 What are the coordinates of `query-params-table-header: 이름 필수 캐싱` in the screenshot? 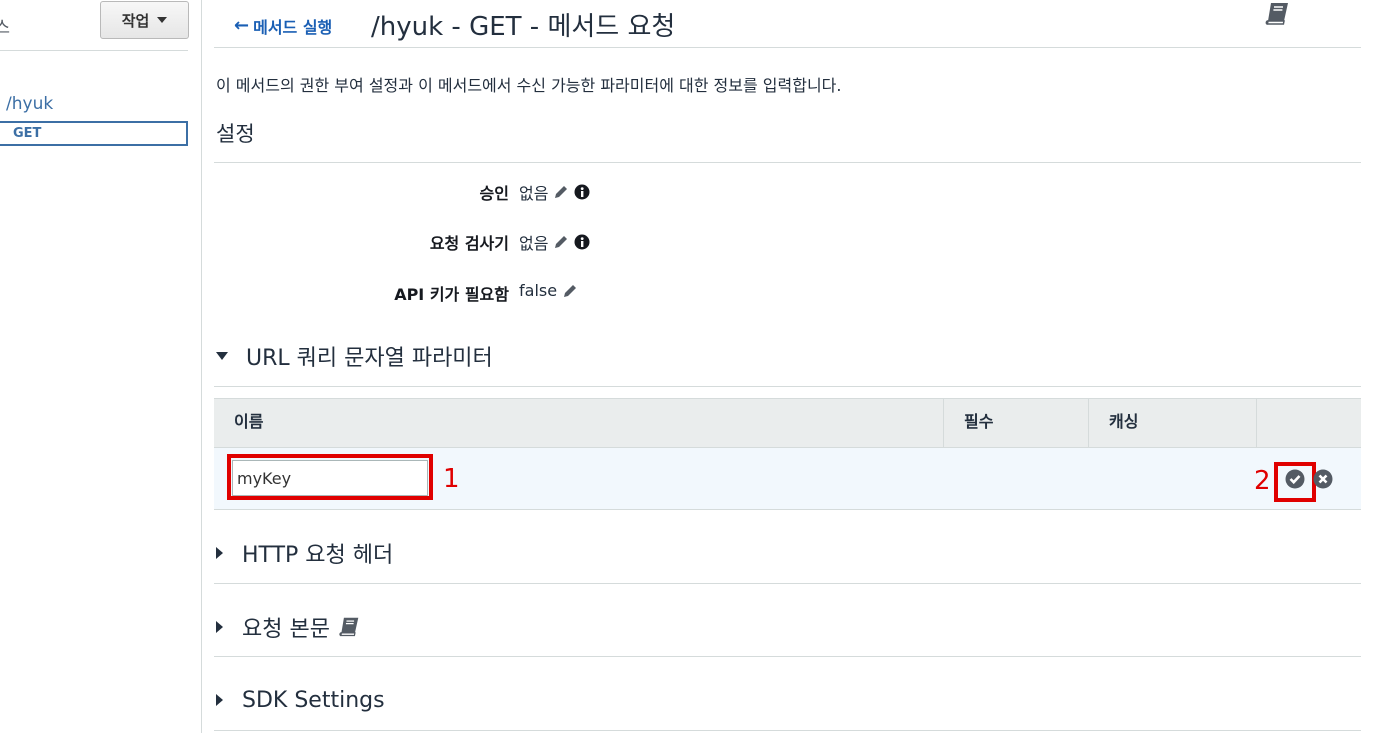 It's located at (787, 423).